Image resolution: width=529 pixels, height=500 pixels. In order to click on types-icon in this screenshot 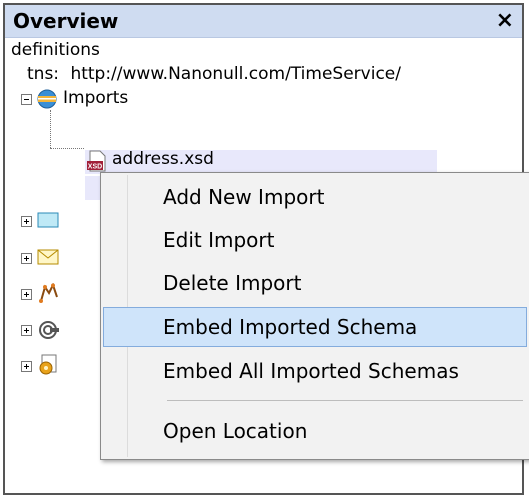, I will do `click(48, 220)`.